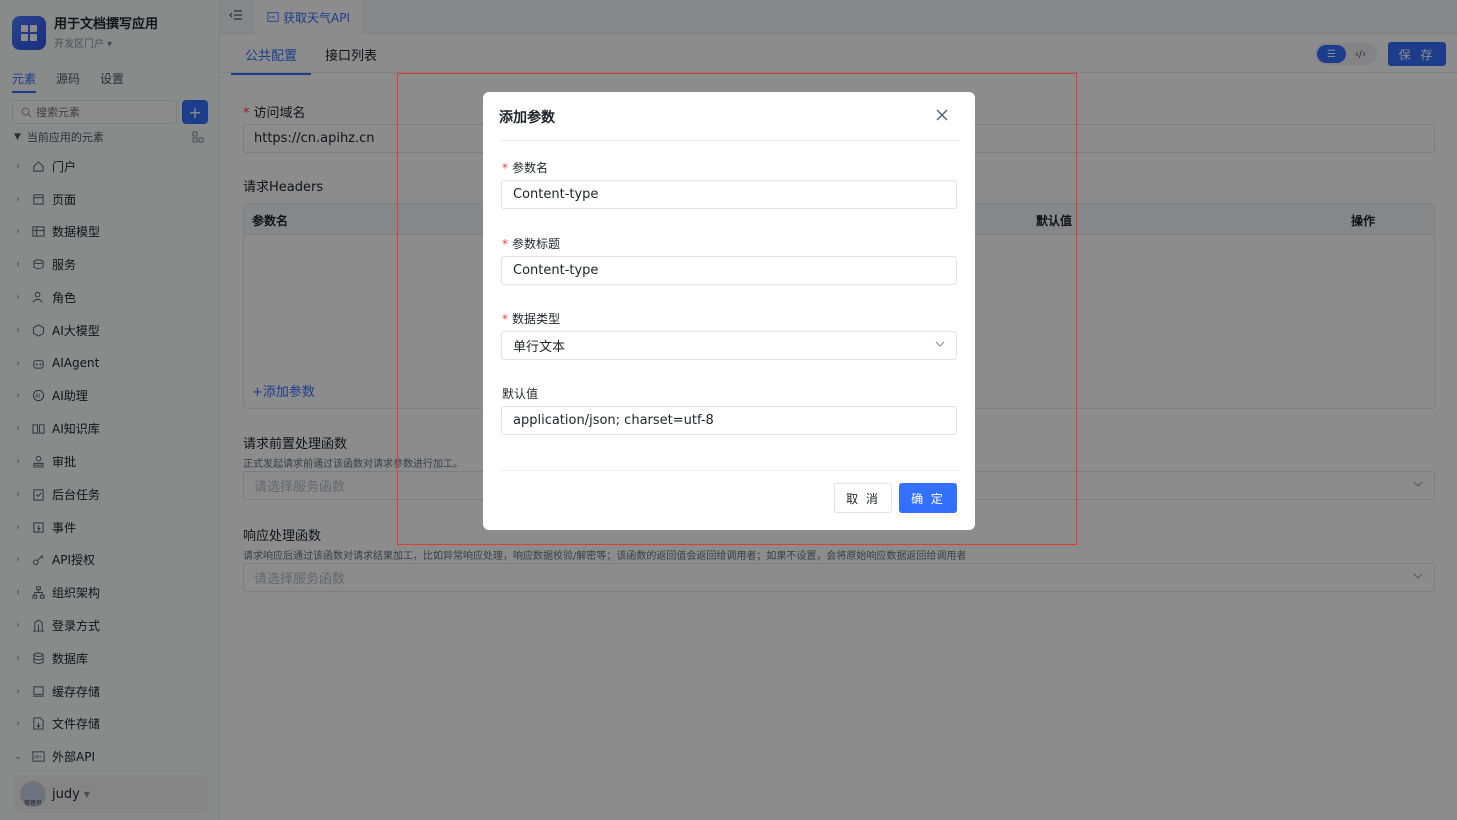 The image size is (1457, 820). I want to click on data-type-select: 单行文本, so click(729, 345).